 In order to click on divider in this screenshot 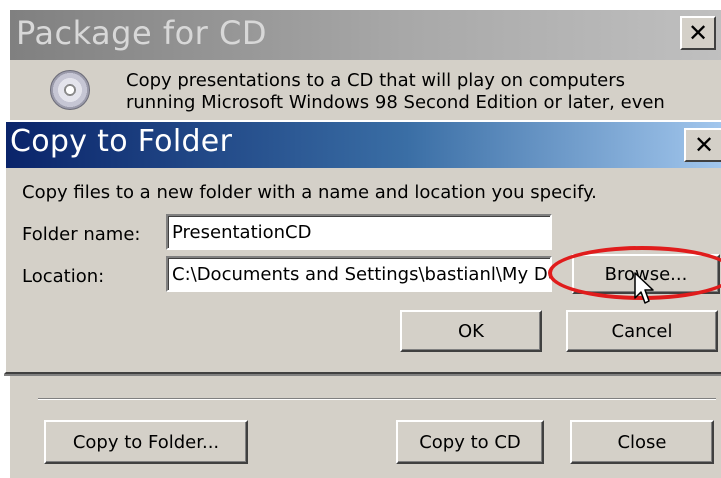, I will do `click(377, 399)`.